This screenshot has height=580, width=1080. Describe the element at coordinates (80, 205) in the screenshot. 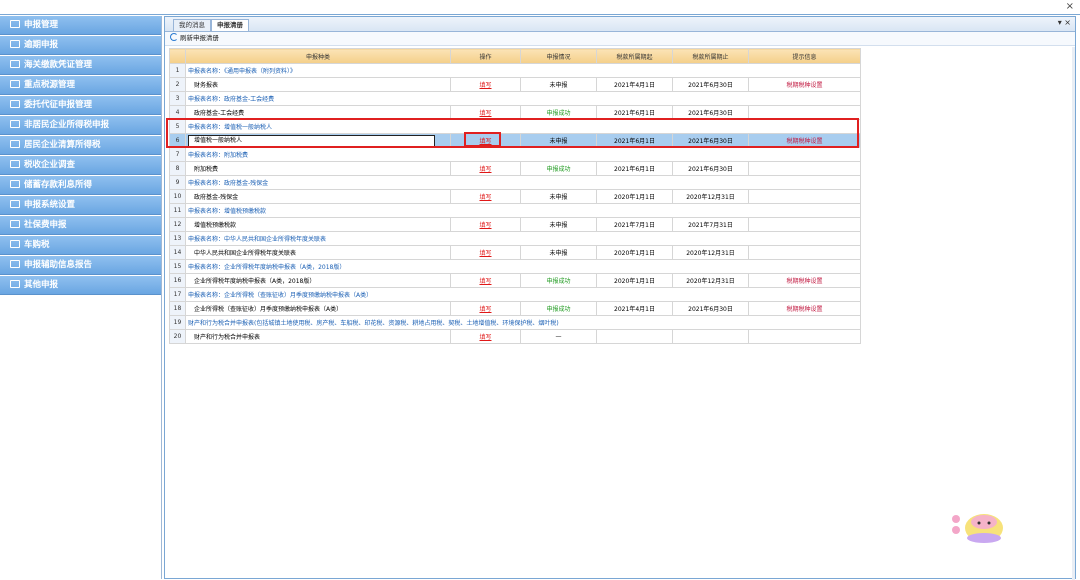

I see `sidebar-item: 申报系统设置` at that location.